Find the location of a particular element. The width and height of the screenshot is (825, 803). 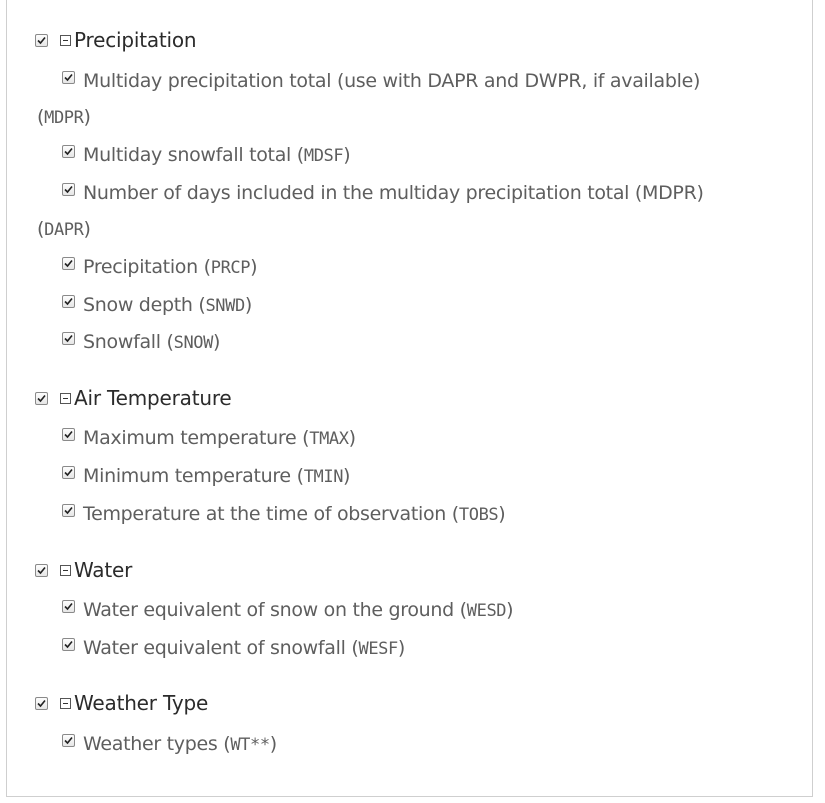

tree-item-tmax: Maximum temperature (TMAX) is located at coordinates (420, 438).